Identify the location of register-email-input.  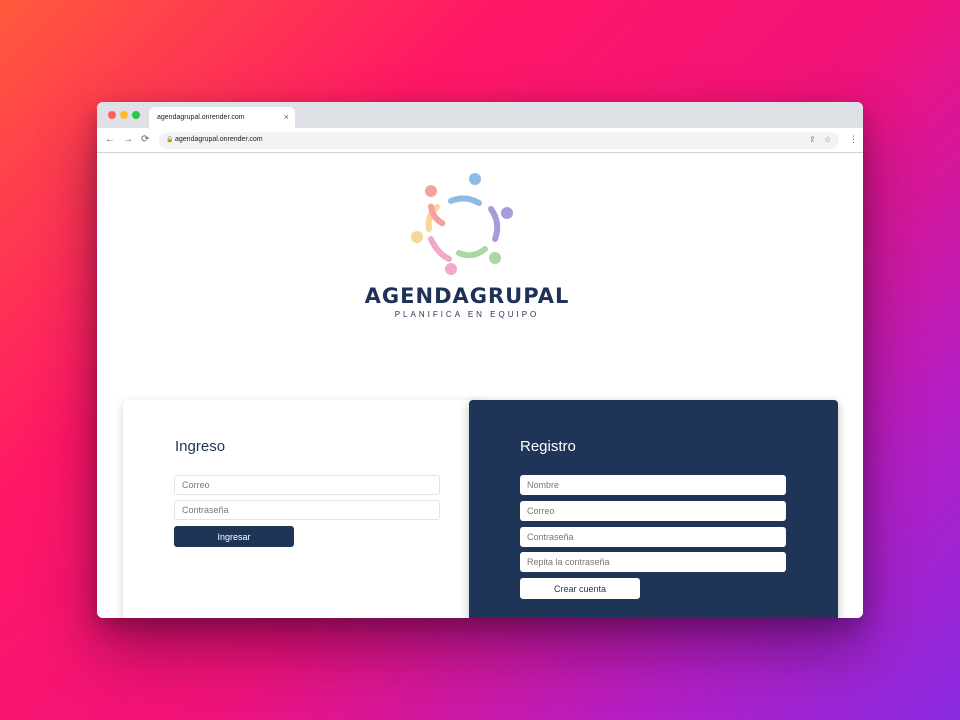
(653, 511).